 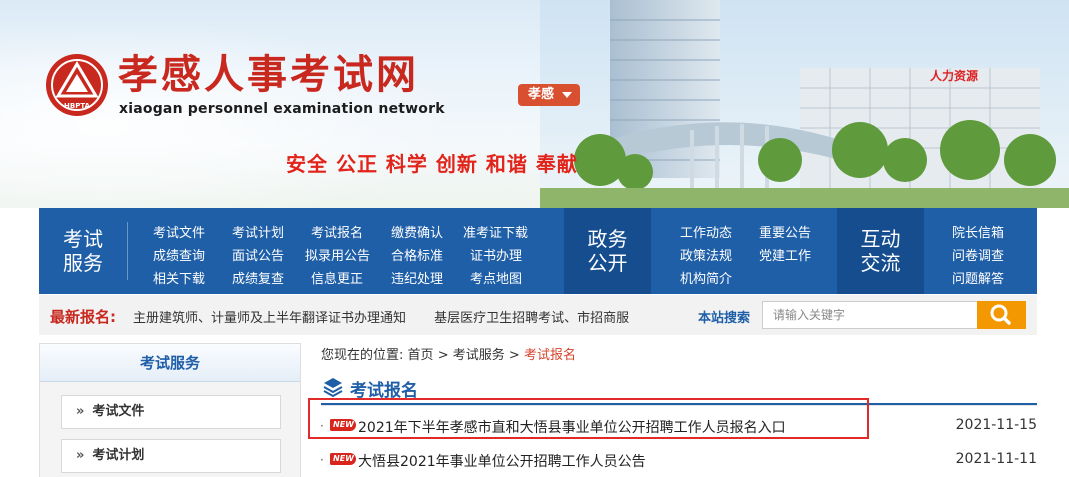 I want to click on breadcrumb: 您现在的位置: 首页 > 考试服务 > 考试报名, so click(x=448, y=353).